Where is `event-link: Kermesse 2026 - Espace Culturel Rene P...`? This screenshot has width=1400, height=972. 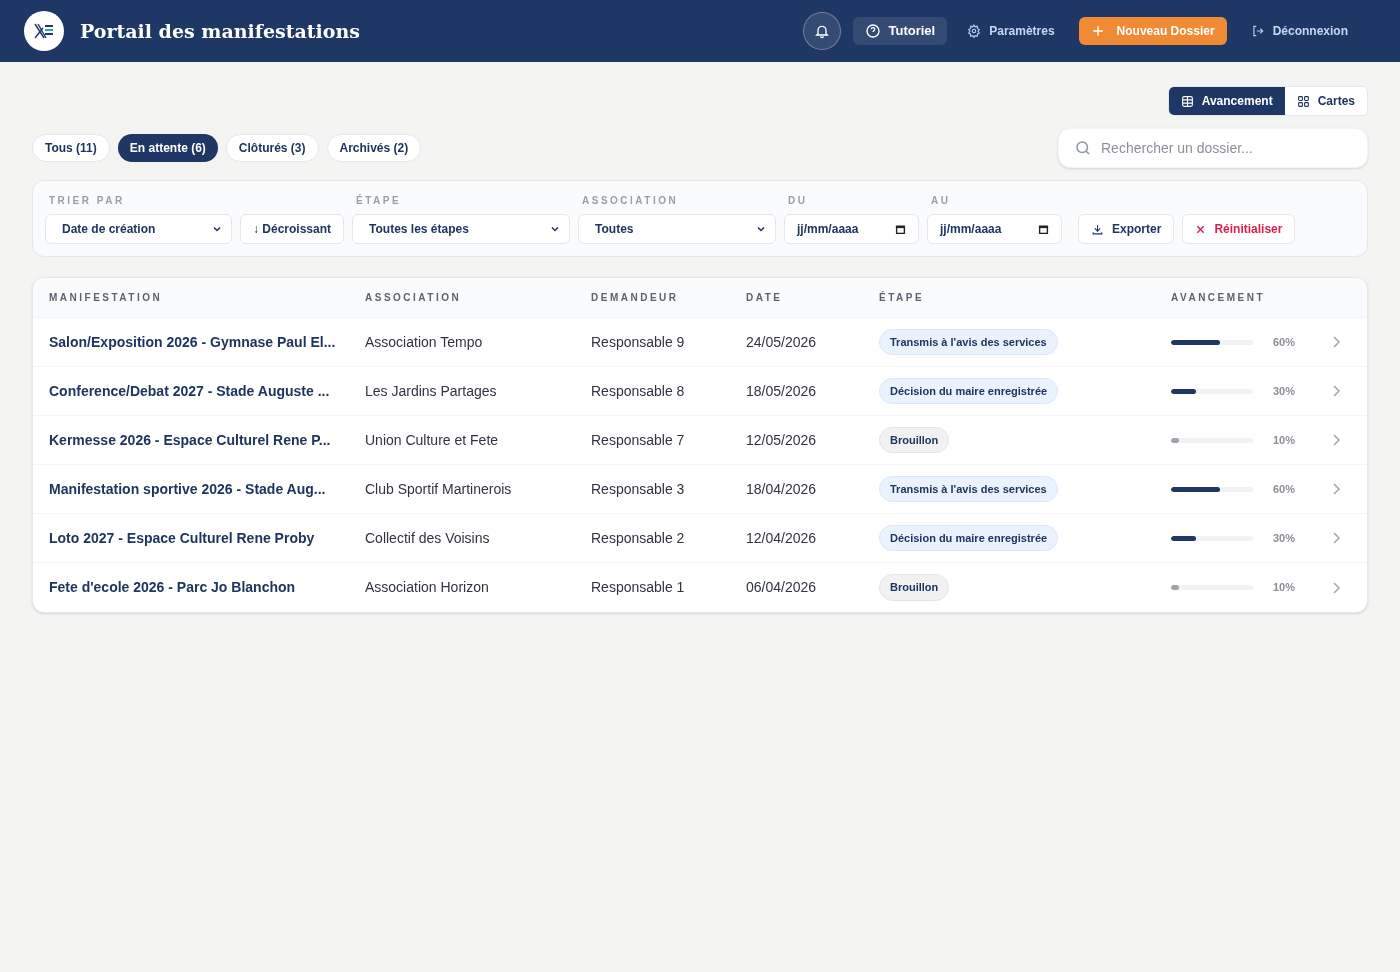 event-link: Kermesse 2026 - Espace Culturel Rene P... is located at coordinates (207, 440).